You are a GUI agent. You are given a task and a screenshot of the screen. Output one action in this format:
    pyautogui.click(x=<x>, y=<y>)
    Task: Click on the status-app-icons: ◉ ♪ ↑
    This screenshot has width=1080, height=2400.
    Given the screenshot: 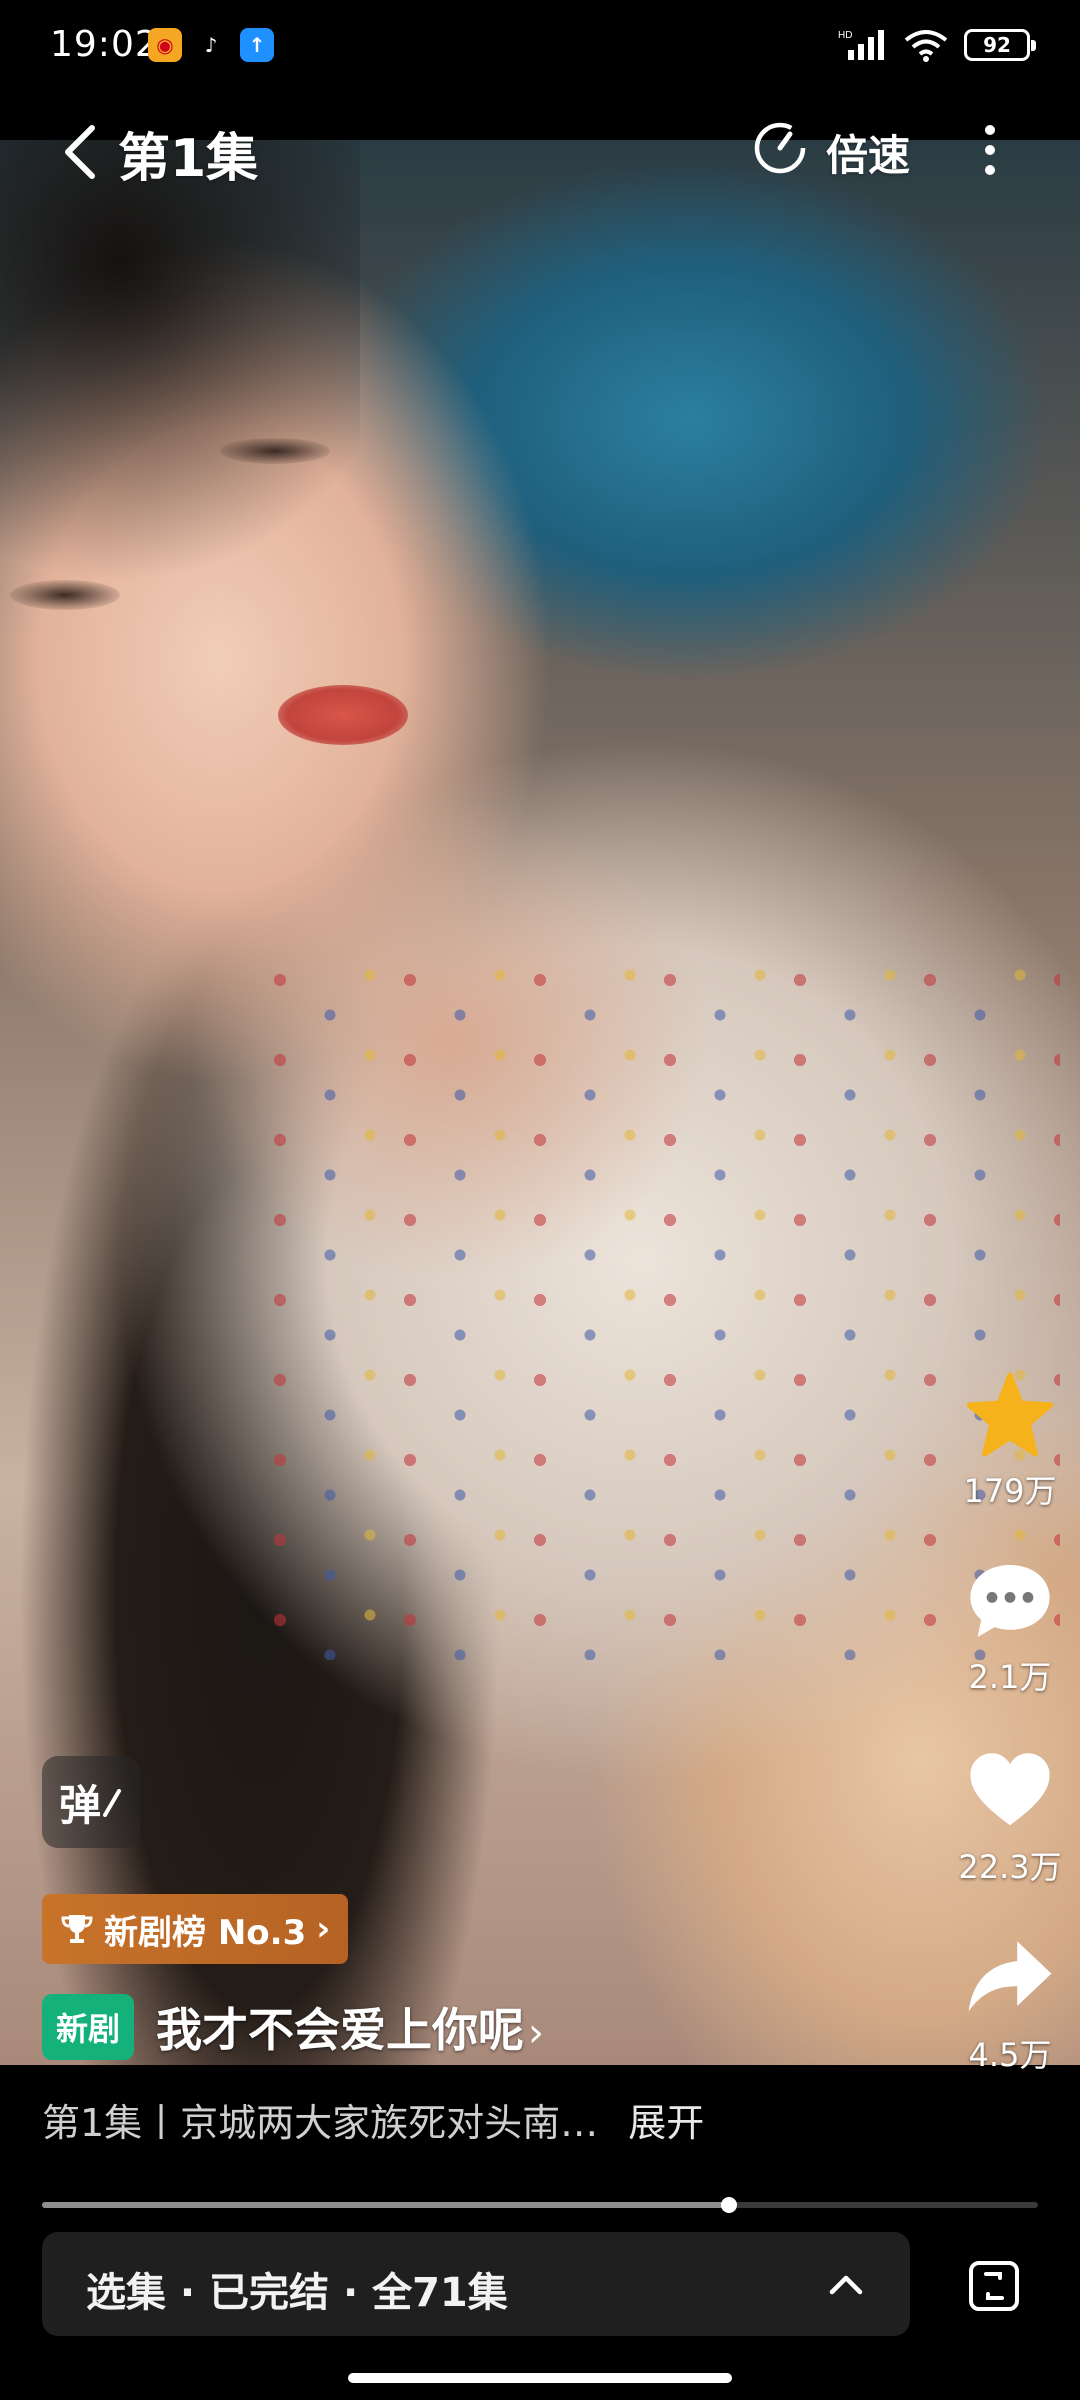 What is the action you would take?
    pyautogui.click(x=211, y=45)
    